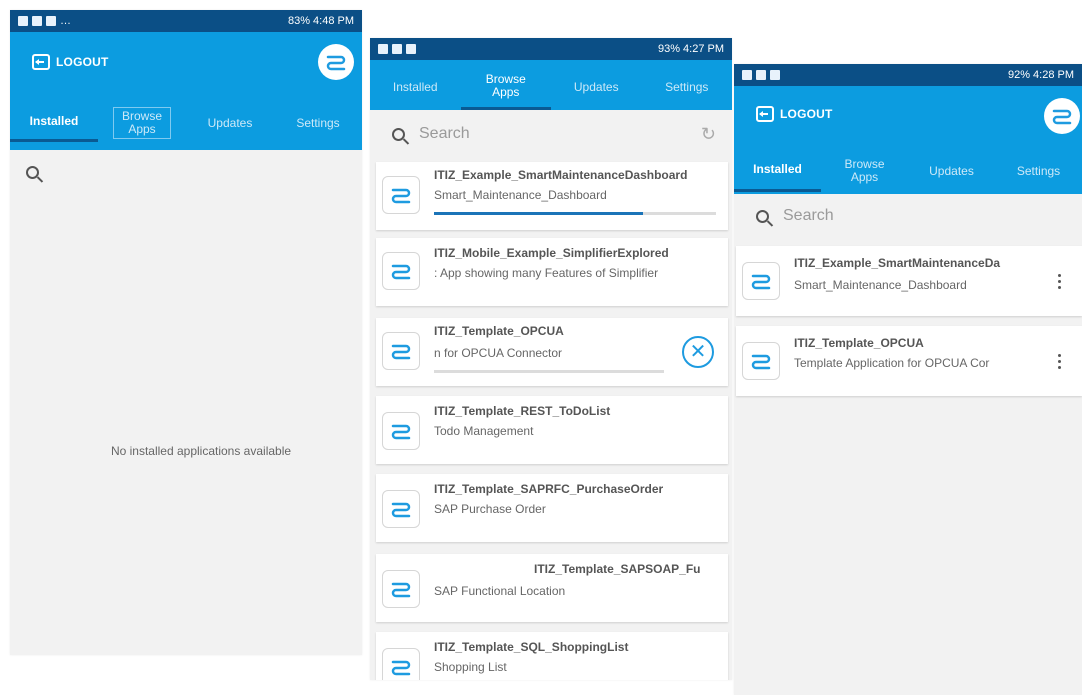 This screenshot has width=1082, height=695. I want to click on app-subtitle: Shopping List, so click(470, 667).